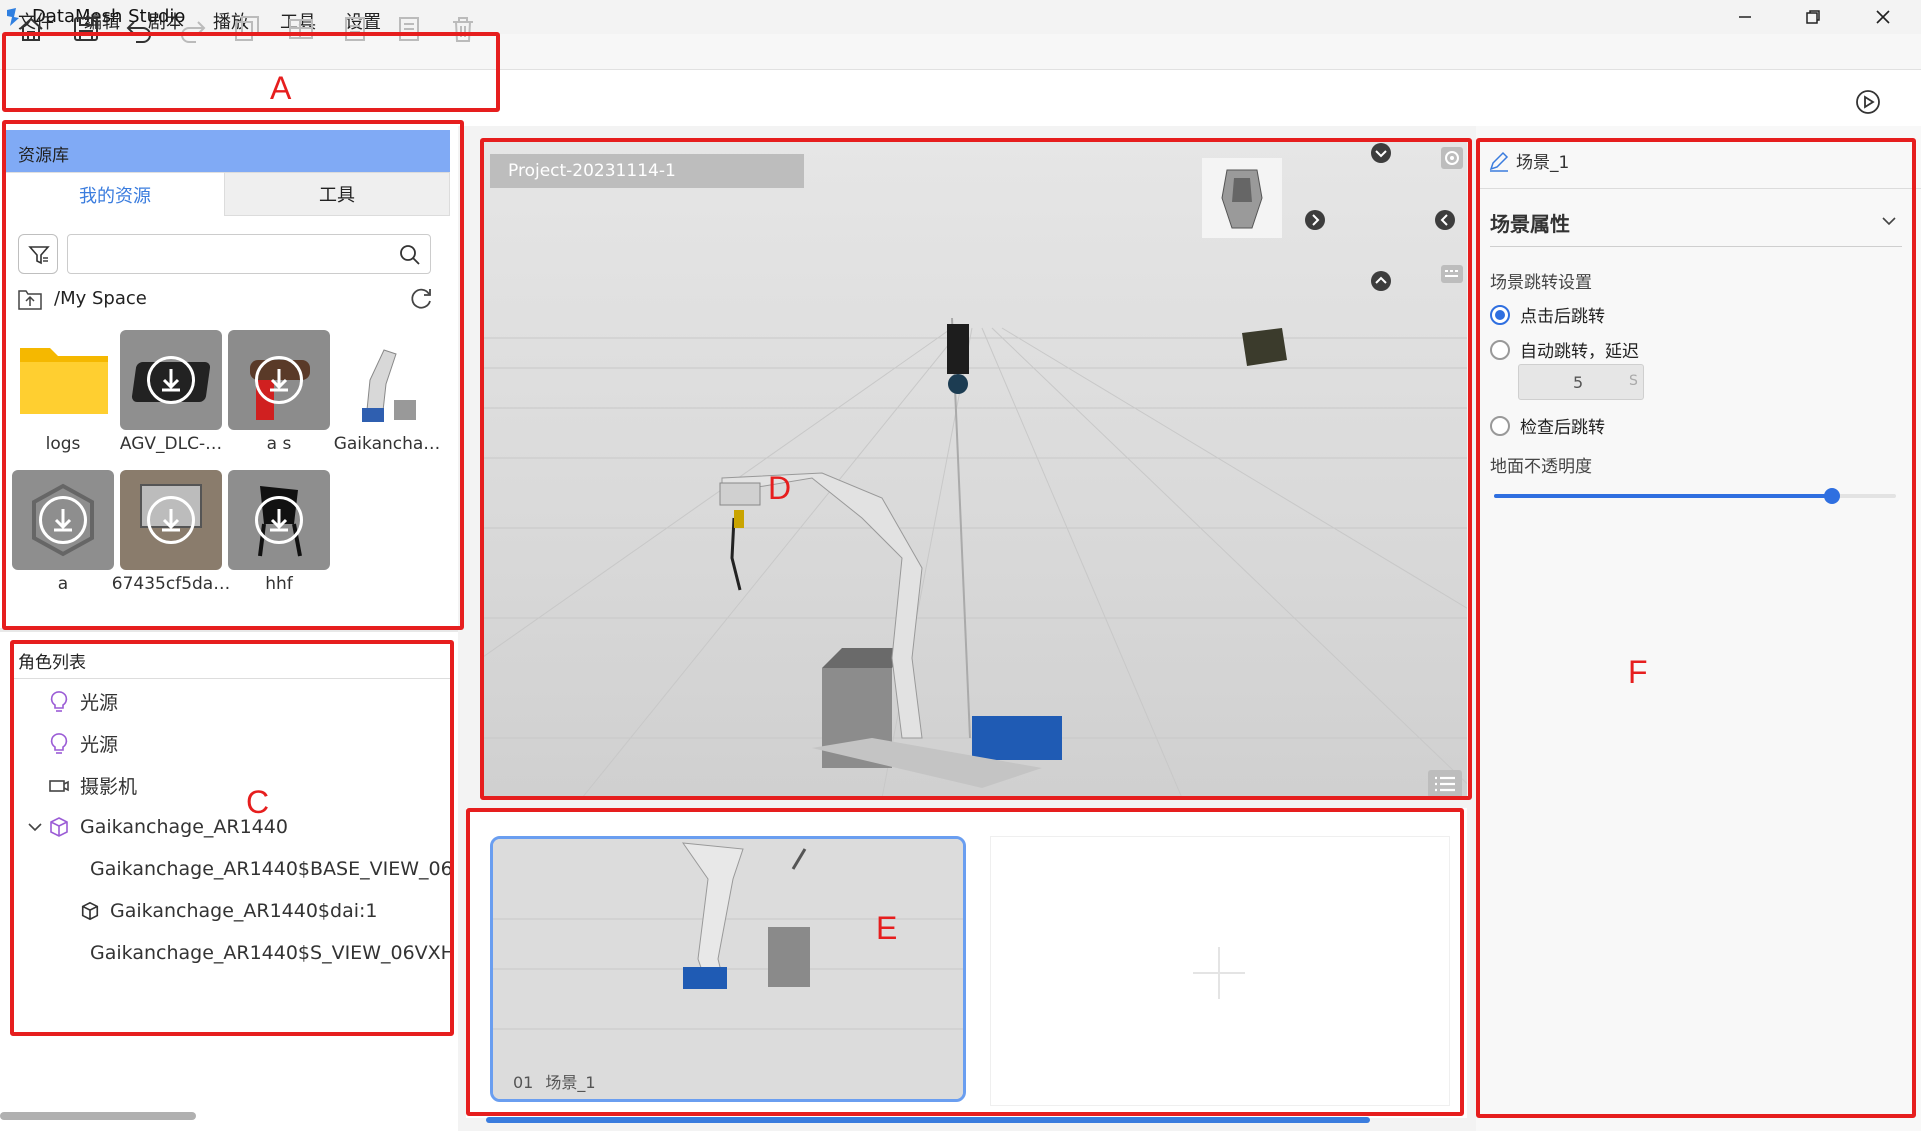 The width and height of the screenshot is (1921, 1131). Describe the element at coordinates (1581, 382) in the screenshot. I see `delay-input: 5 S` at that location.